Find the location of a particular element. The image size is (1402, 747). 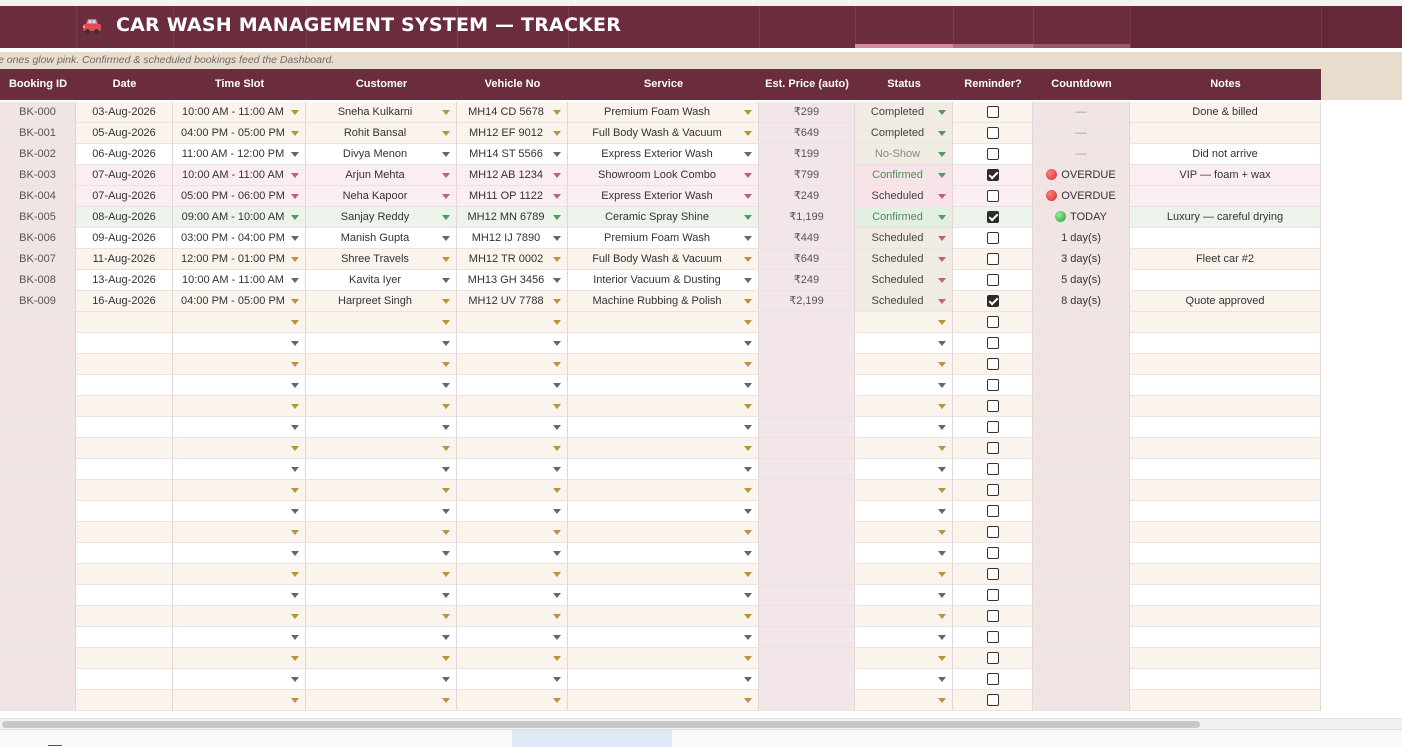

cell-est-price: ₹2,199 is located at coordinates (807, 301).